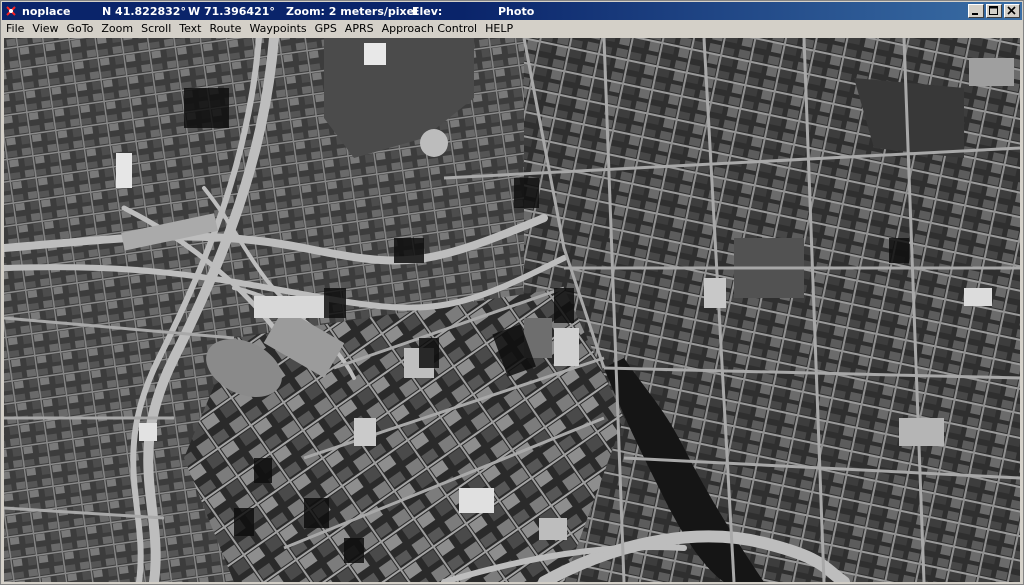 This screenshot has height=585, width=1024. I want to click on menu-gps: GPS, so click(326, 28).